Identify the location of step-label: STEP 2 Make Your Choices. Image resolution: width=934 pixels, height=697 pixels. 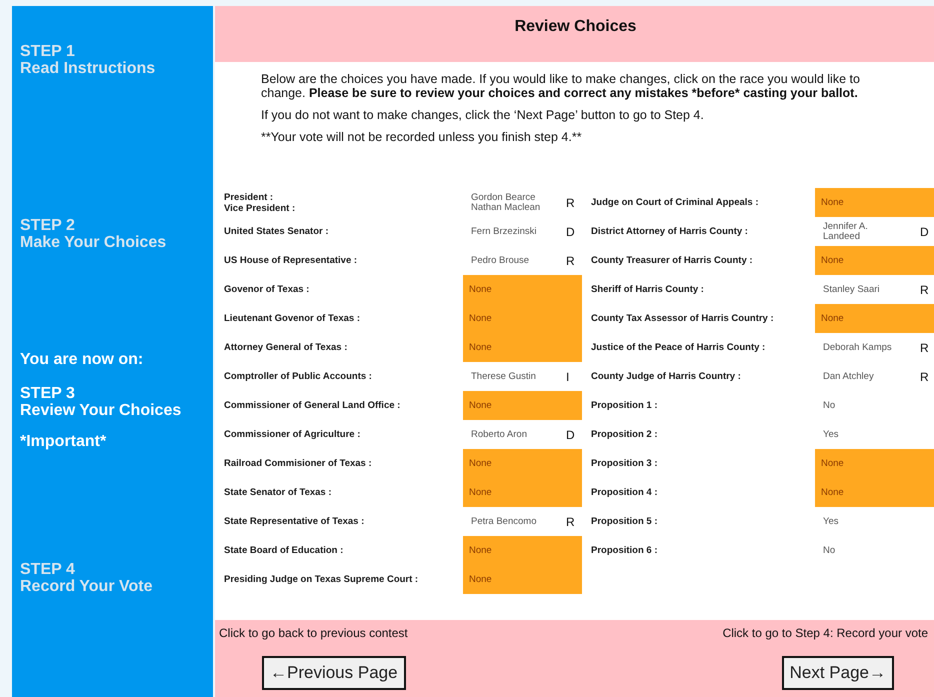
(94, 234).